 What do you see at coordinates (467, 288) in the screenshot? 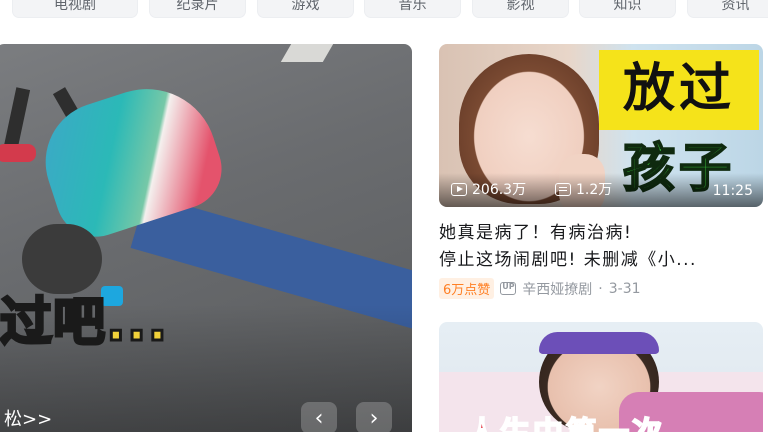
I see `like-badge: 6万点赞` at bounding box center [467, 288].